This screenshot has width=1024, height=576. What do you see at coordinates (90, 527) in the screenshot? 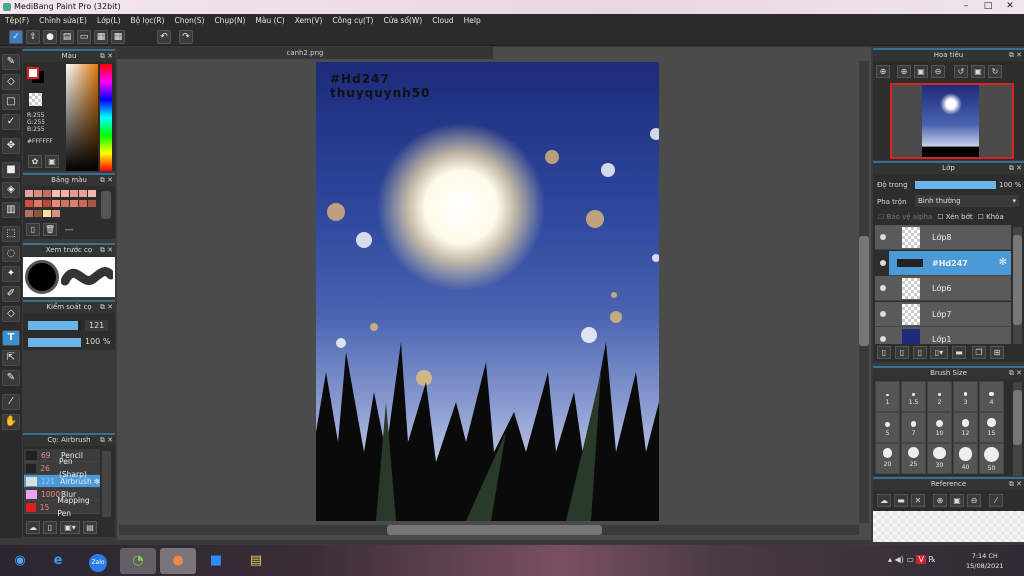
I see `brush-settings-icon: ▤` at bounding box center [90, 527].